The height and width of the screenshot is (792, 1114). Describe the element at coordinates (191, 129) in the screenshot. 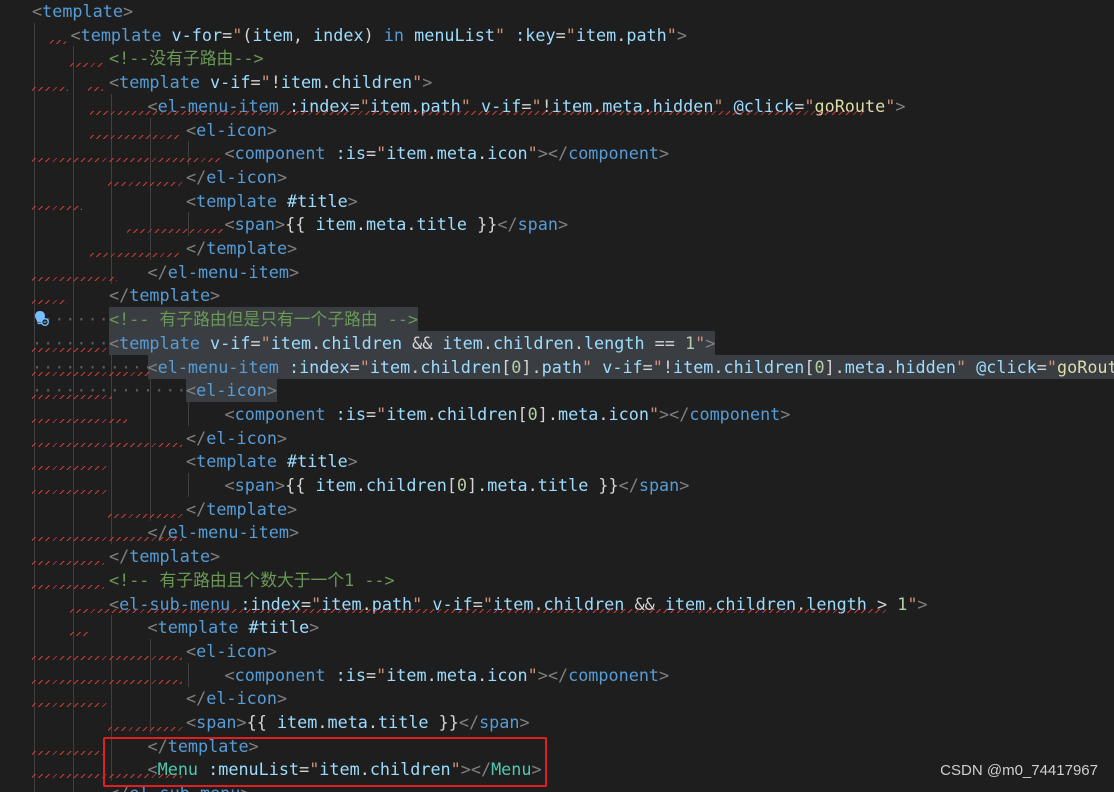

I see `token-bracket: <` at that location.